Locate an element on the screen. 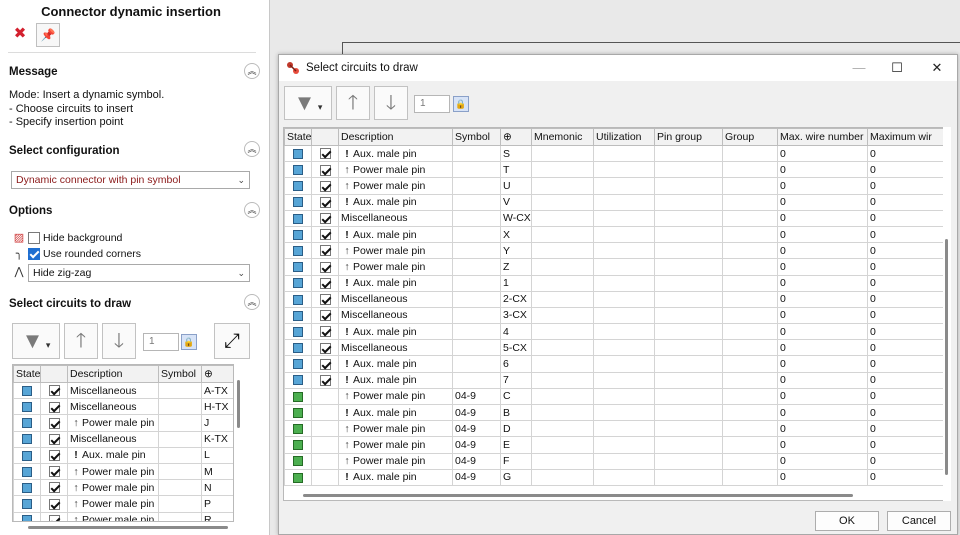  table-row: ↑ Power male pin R is located at coordinates (123, 516).